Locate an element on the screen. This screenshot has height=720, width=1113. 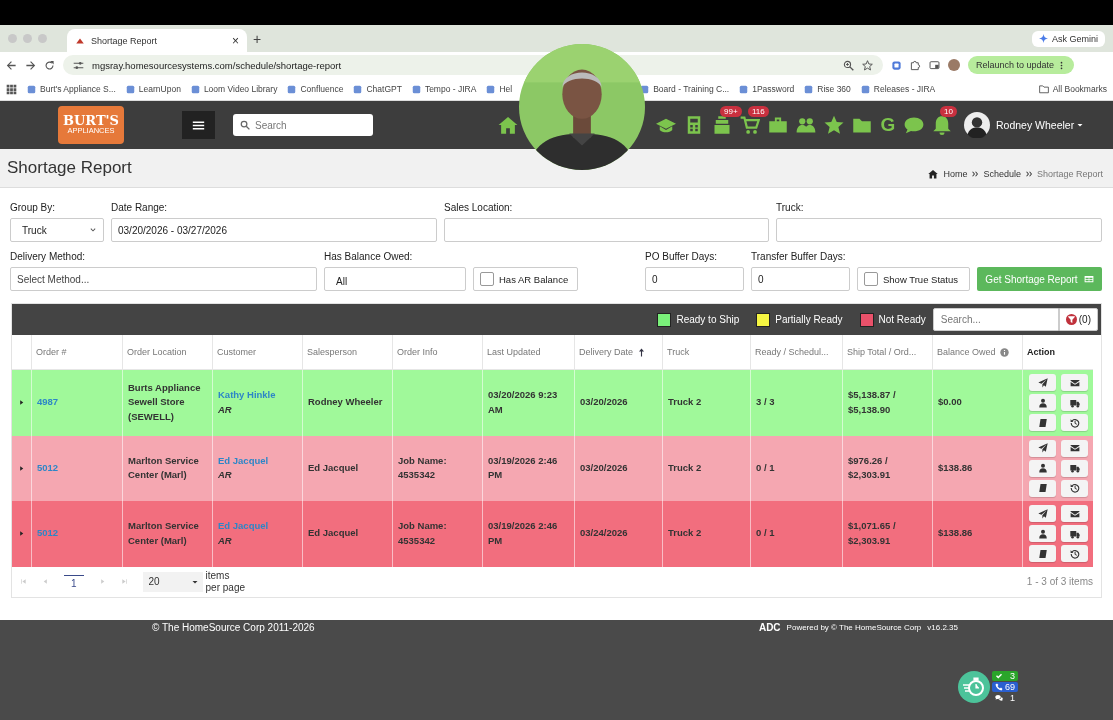
profile-avatar is located at coordinates (954, 65).